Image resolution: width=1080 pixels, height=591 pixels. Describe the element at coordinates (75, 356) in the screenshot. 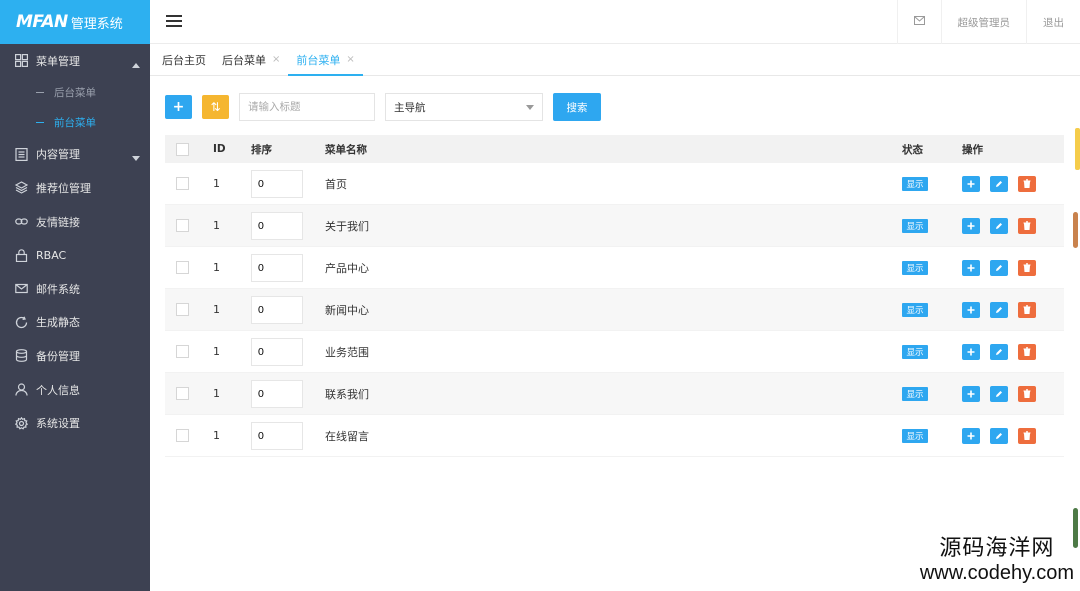

I see `sidebar-item-backup: 备份管理` at that location.